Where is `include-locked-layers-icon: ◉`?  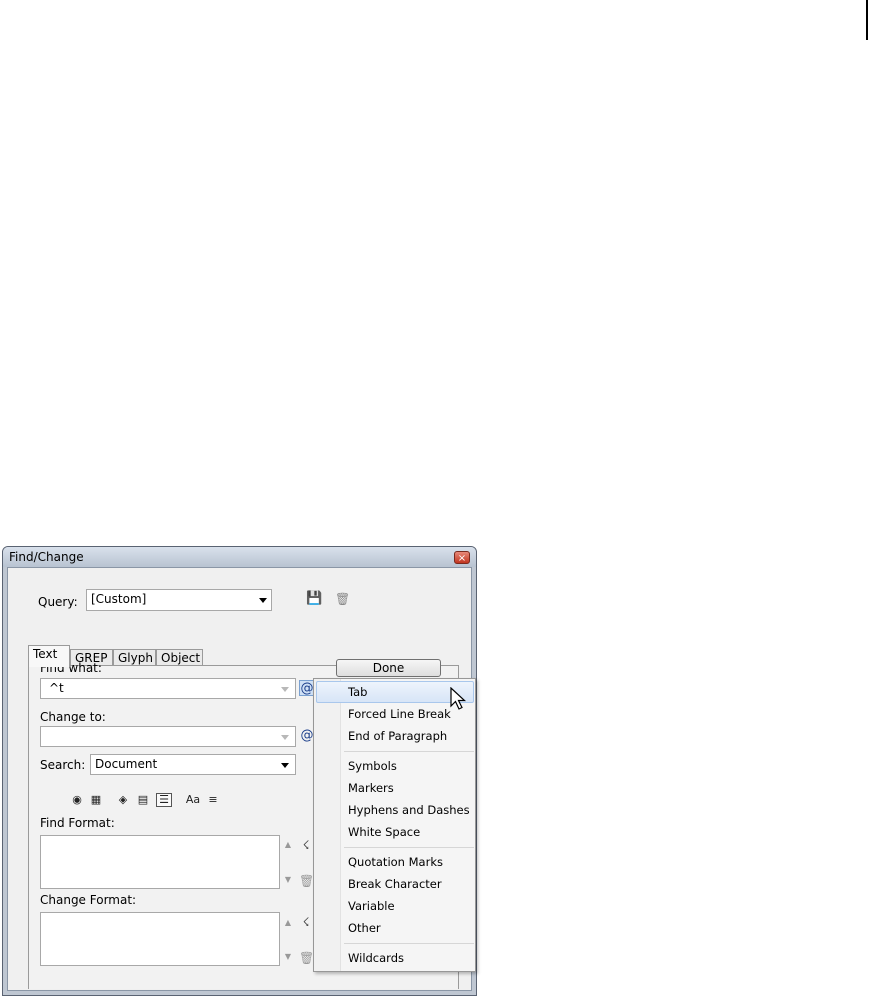
include-locked-layers-icon: ◉ is located at coordinates (77, 800).